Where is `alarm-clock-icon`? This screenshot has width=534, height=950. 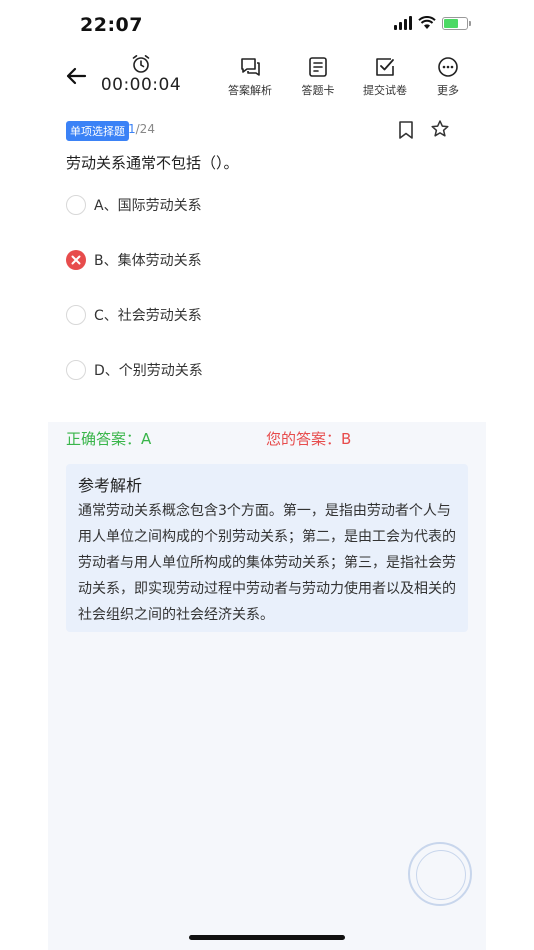
alarm-clock-icon is located at coordinates (141, 64).